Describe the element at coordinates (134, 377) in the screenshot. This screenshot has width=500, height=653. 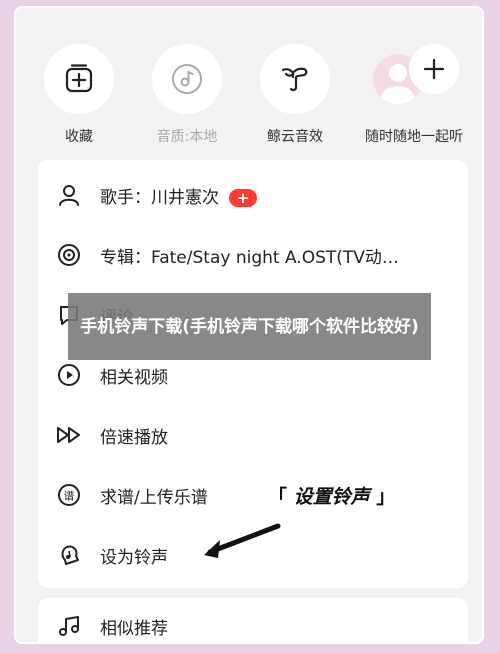
I see `menu-item-label: 相关视频` at that location.